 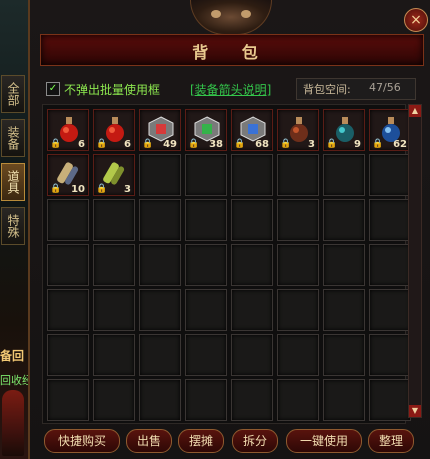 I want to click on window-title: 背 包, so click(x=232, y=52).